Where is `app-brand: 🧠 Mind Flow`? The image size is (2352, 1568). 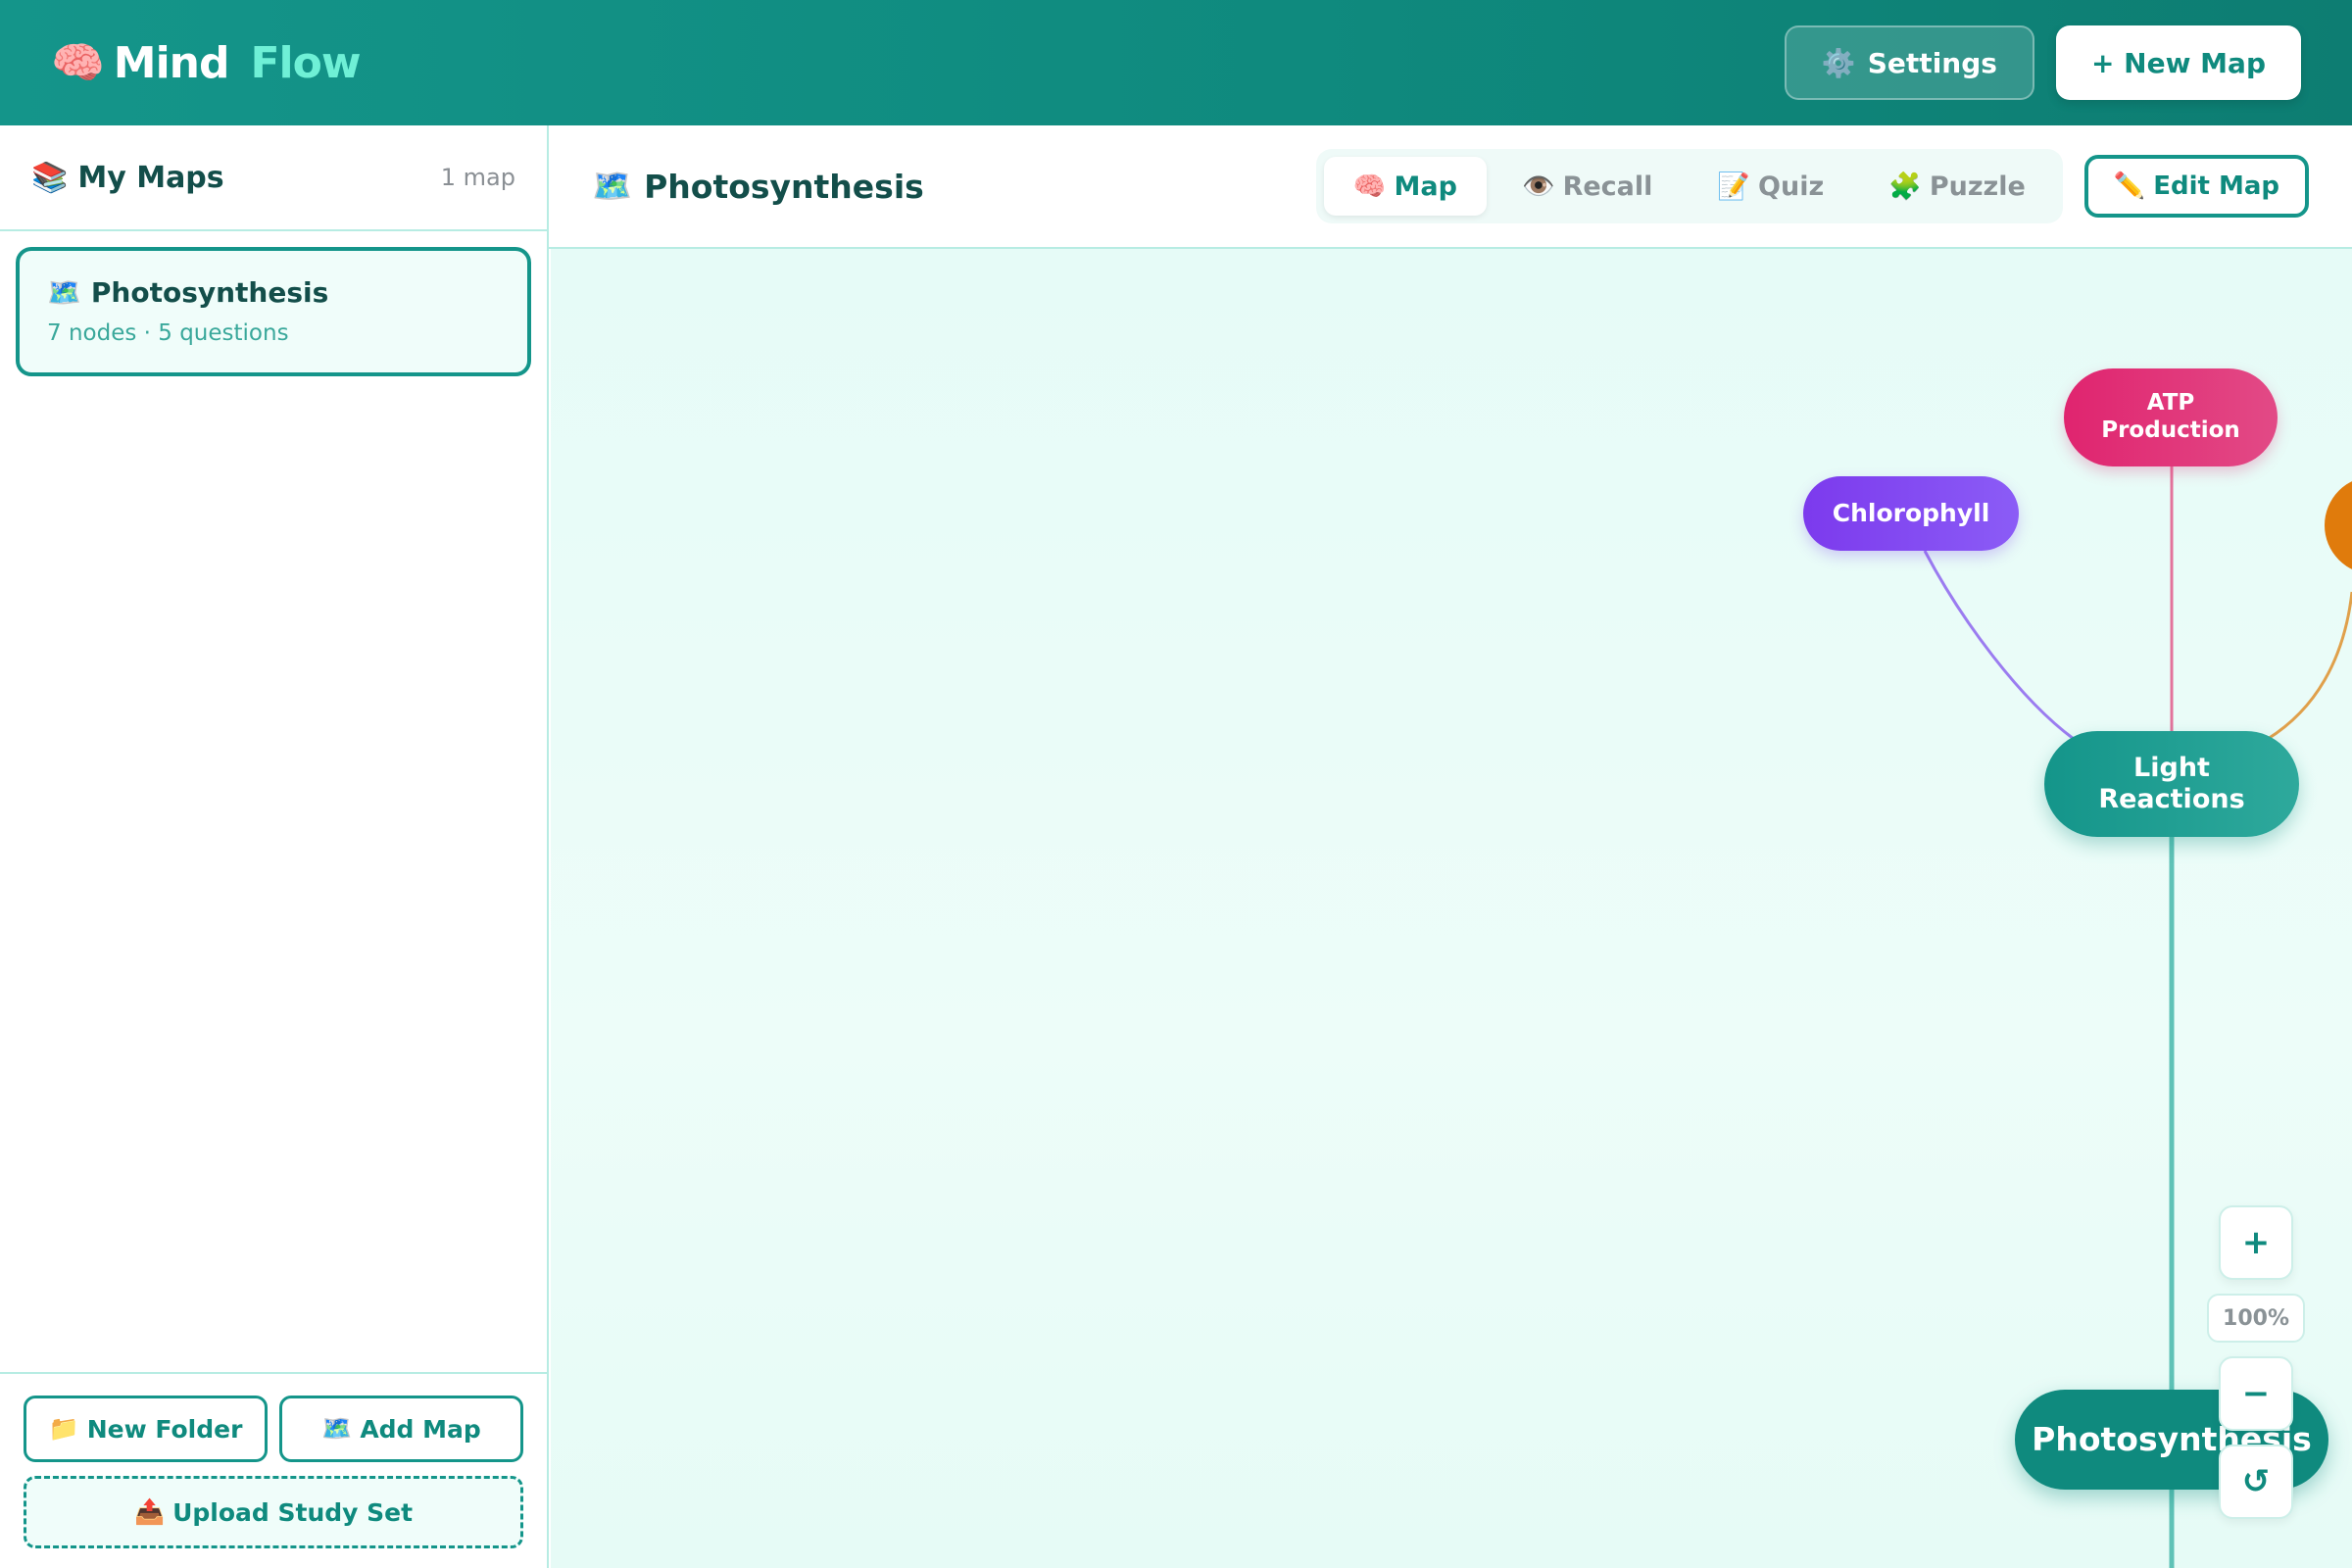
app-brand: 🧠 Mind Flow is located at coordinates (206, 63).